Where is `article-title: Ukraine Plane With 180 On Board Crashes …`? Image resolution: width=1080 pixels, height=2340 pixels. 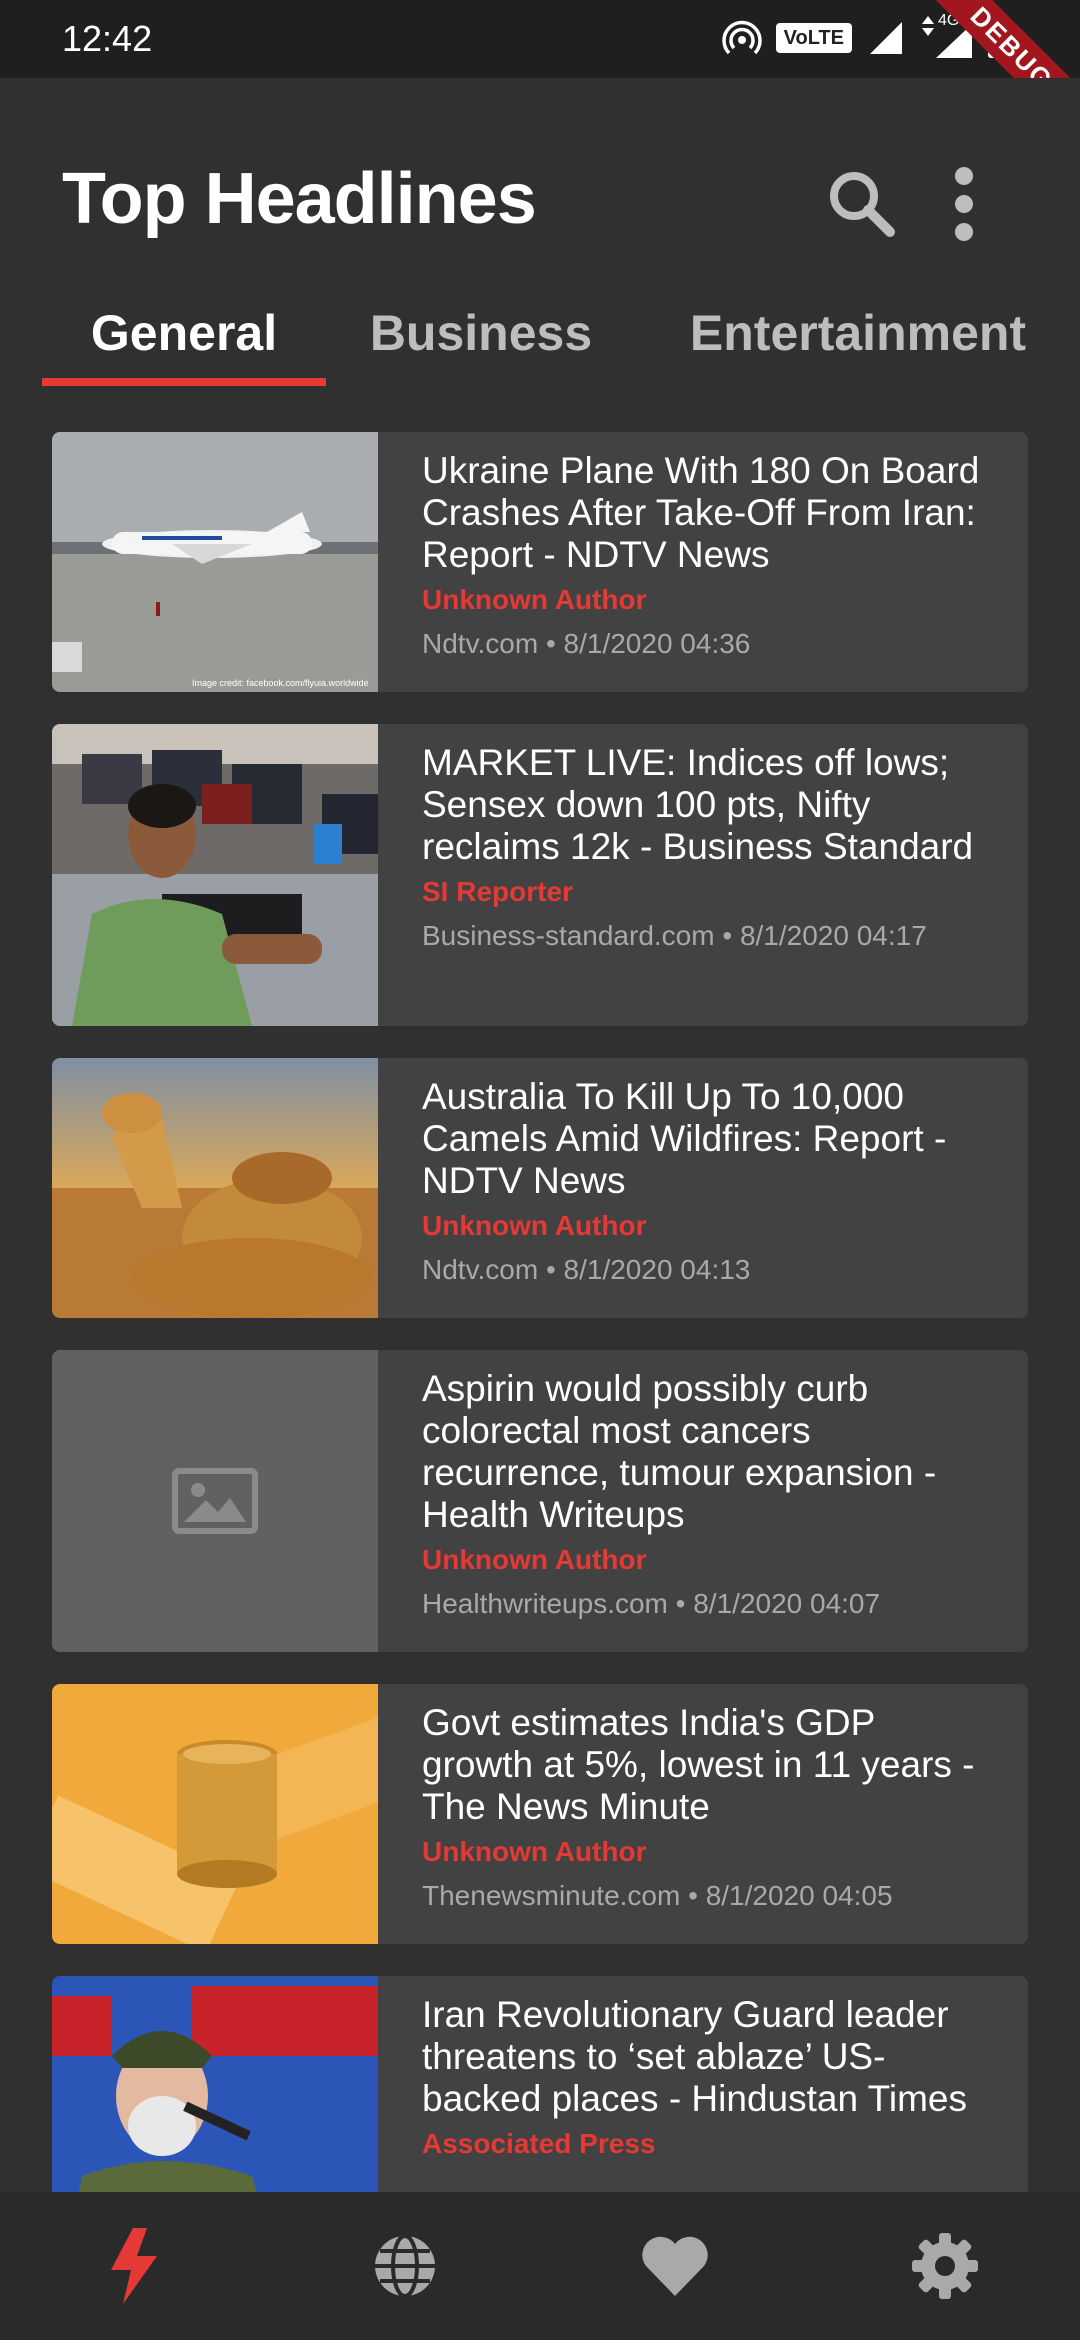 article-title: Ukraine Plane With 180 On Board Crashes … is located at coordinates (705, 513).